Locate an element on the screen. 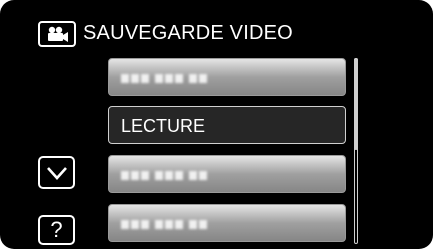  page-title: SAUVEGARDE VIDEO is located at coordinates (188, 33).